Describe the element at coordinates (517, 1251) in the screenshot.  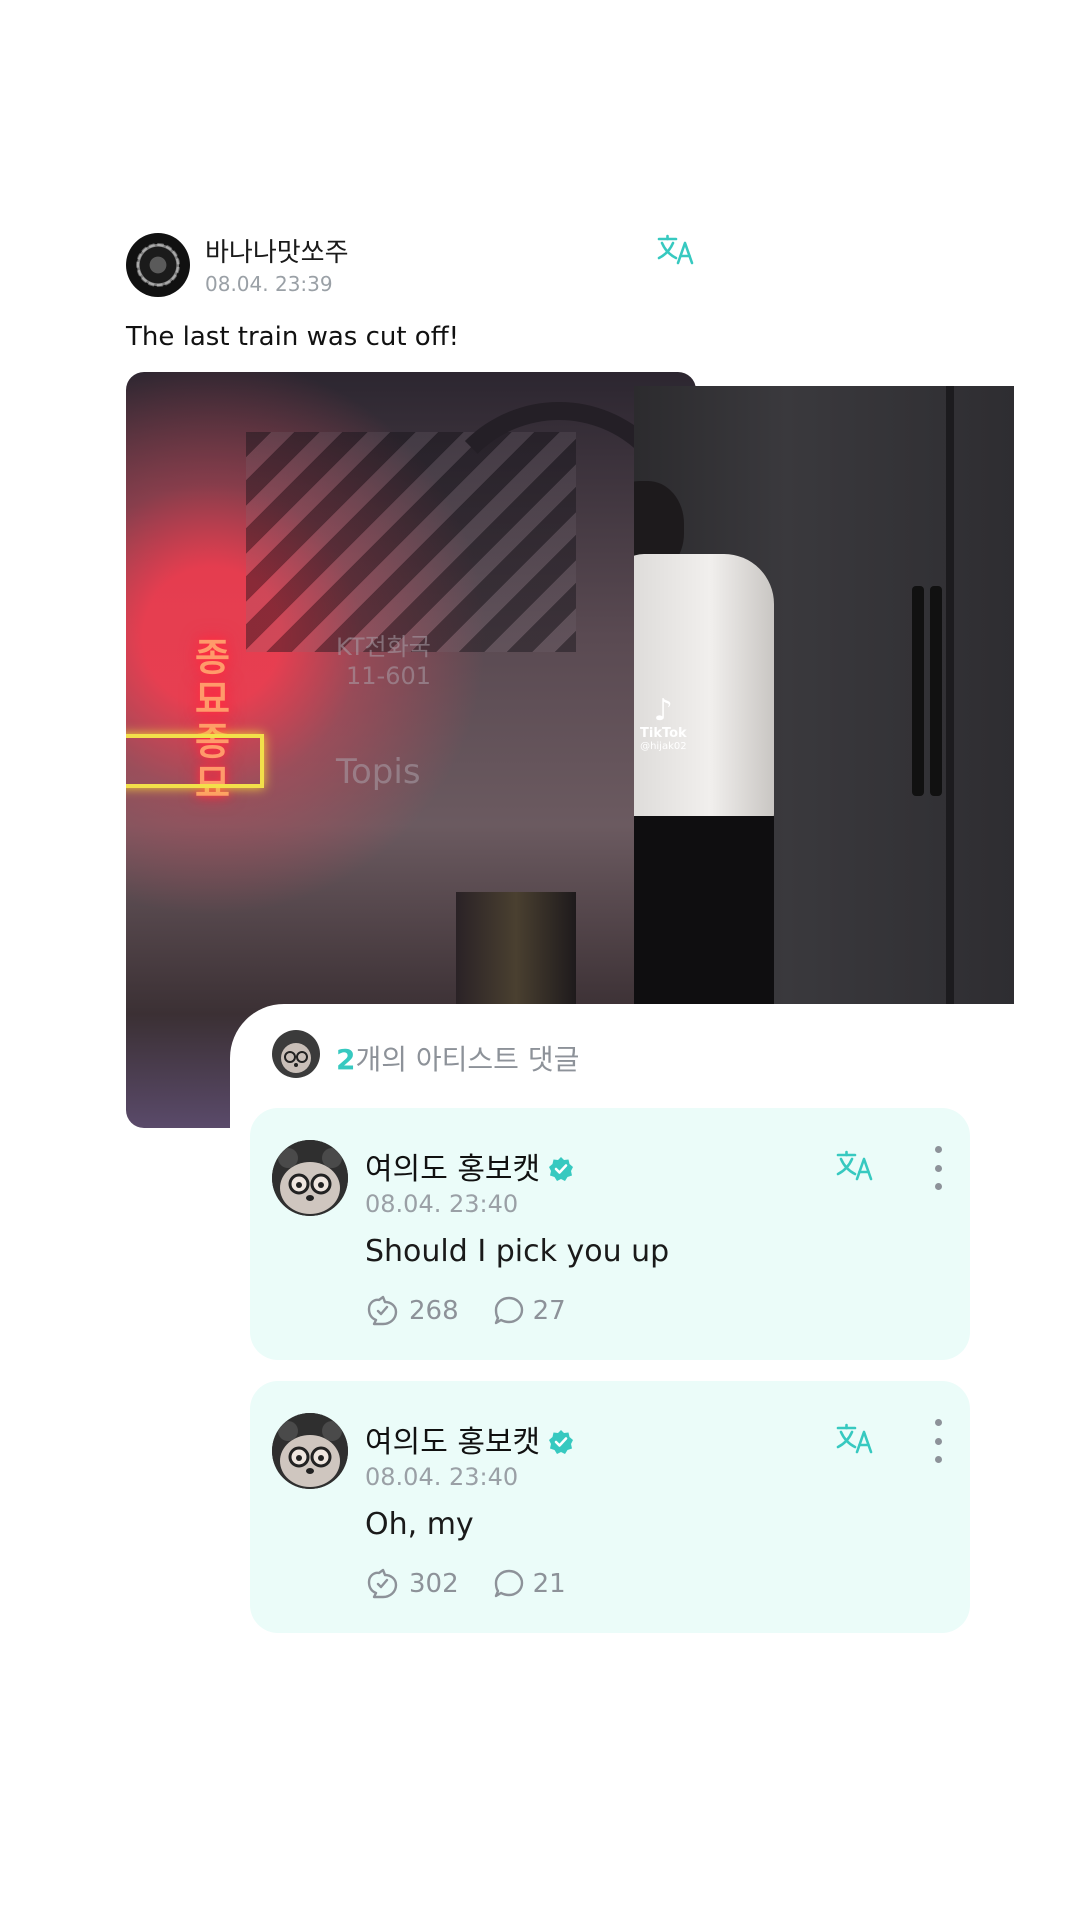
I see `comment-text: Should I pick you up` at that location.